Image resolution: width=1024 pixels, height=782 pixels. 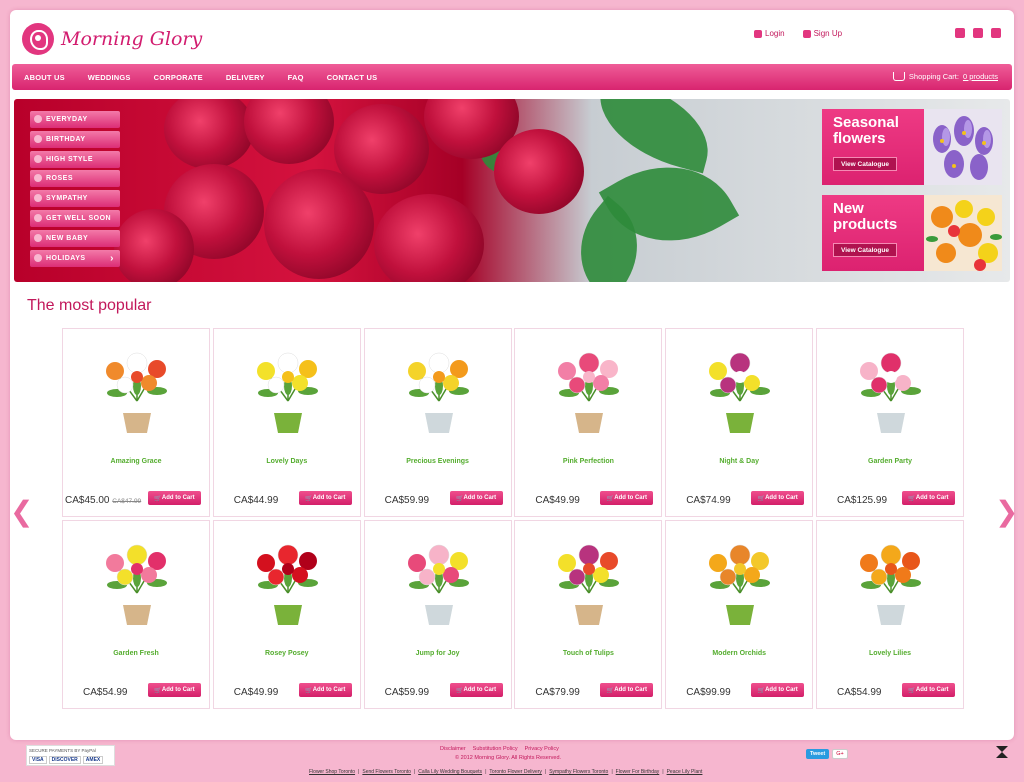 I want to click on seo-link: Toronto Flower Delivery, so click(x=515, y=772).